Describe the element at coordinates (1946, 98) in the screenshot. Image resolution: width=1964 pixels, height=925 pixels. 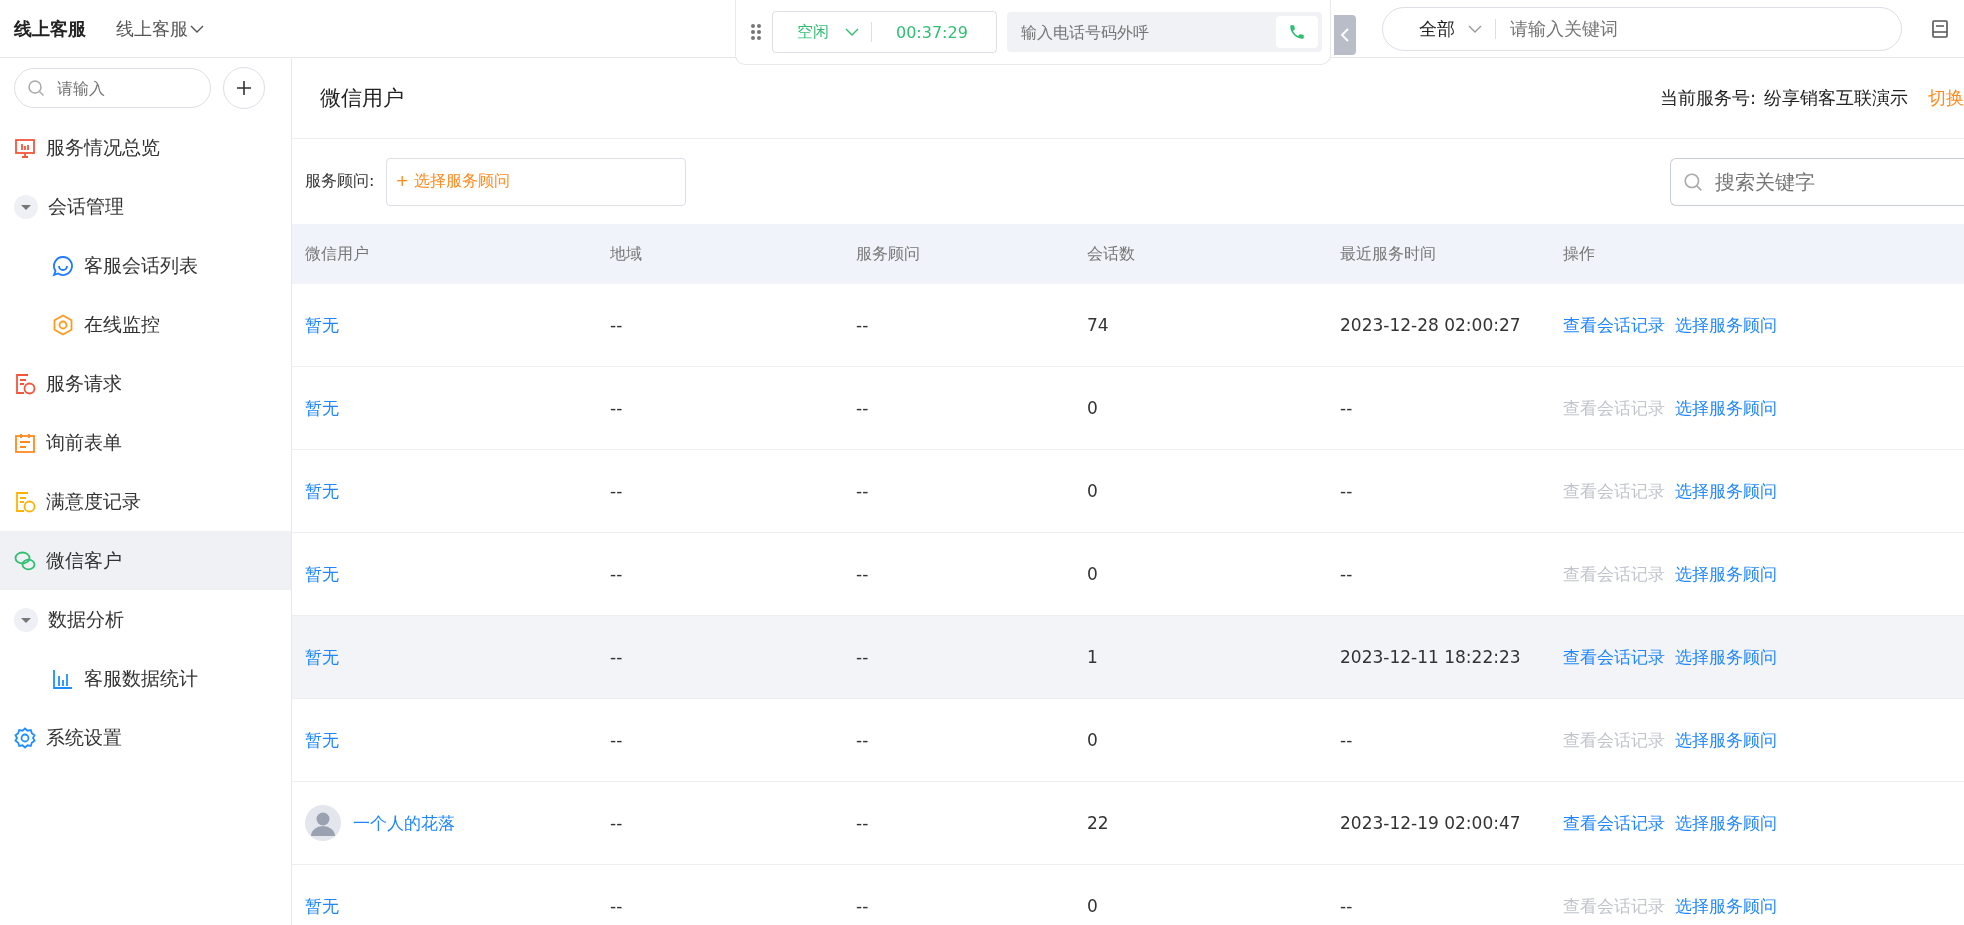
I see `switch-link: 切换` at that location.